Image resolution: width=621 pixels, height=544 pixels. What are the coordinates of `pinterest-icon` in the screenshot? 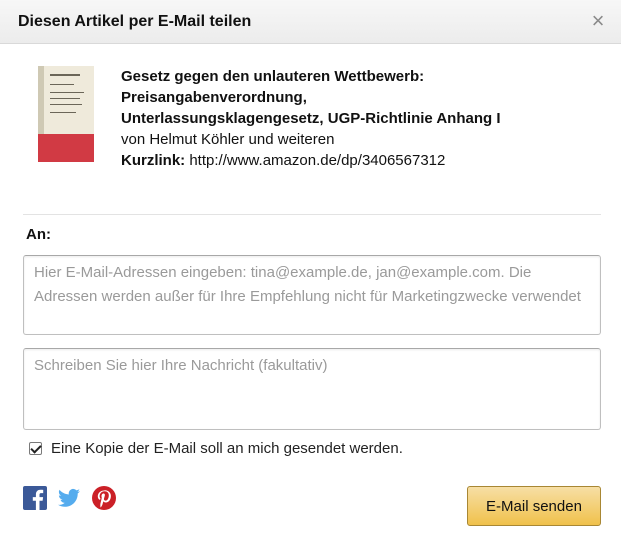 It's located at (104, 498).